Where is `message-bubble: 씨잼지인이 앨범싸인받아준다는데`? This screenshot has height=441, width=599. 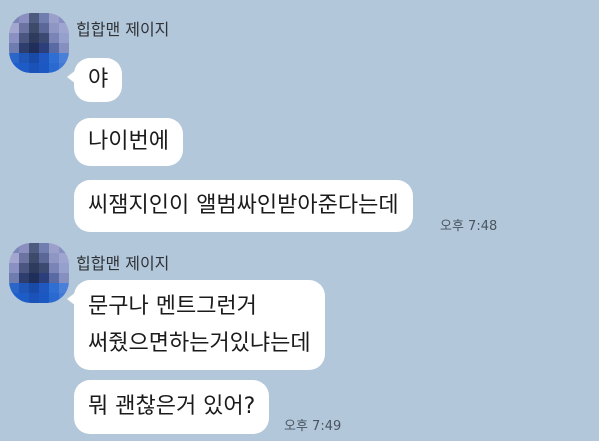 message-bubble: 씨잼지인이 앨범싸인받아준다는데 is located at coordinates (243, 206).